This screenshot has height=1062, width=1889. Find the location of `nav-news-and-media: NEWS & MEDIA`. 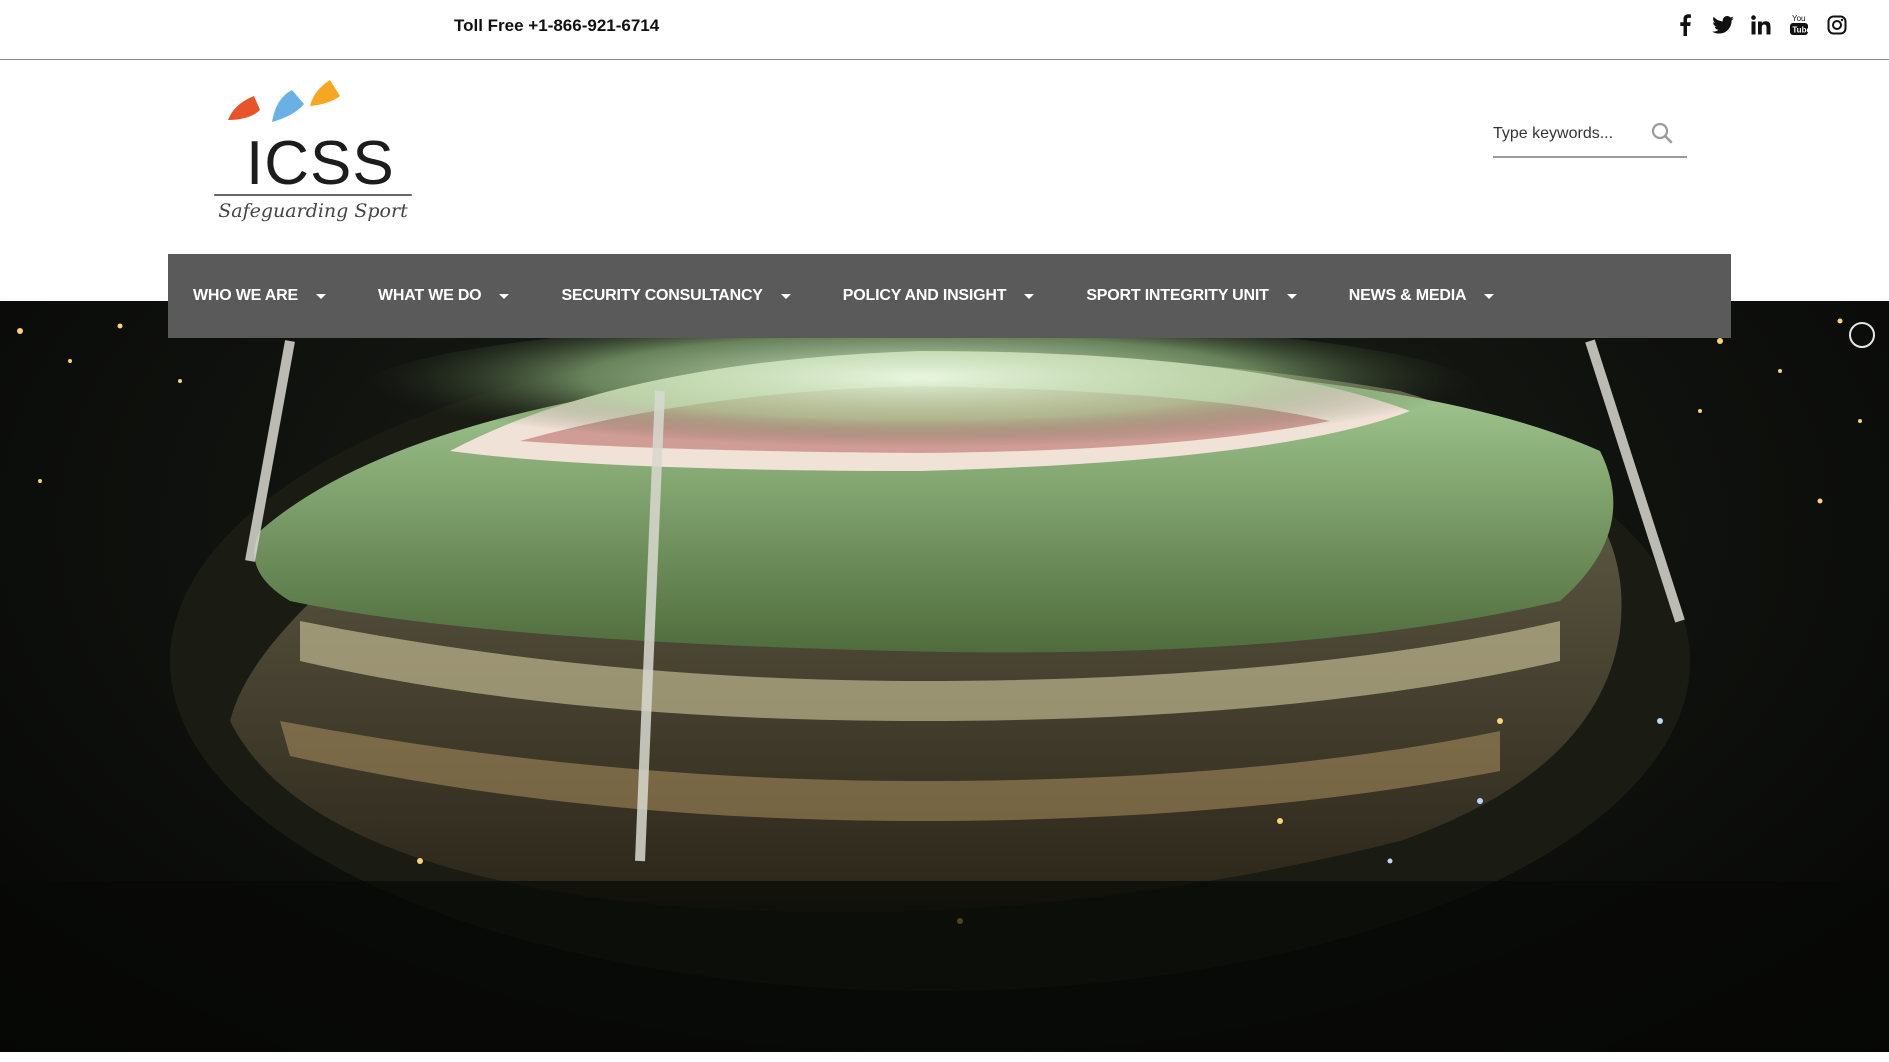

nav-news-and-media: NEWS & MEDIA is located at coordinates (1423, 296).